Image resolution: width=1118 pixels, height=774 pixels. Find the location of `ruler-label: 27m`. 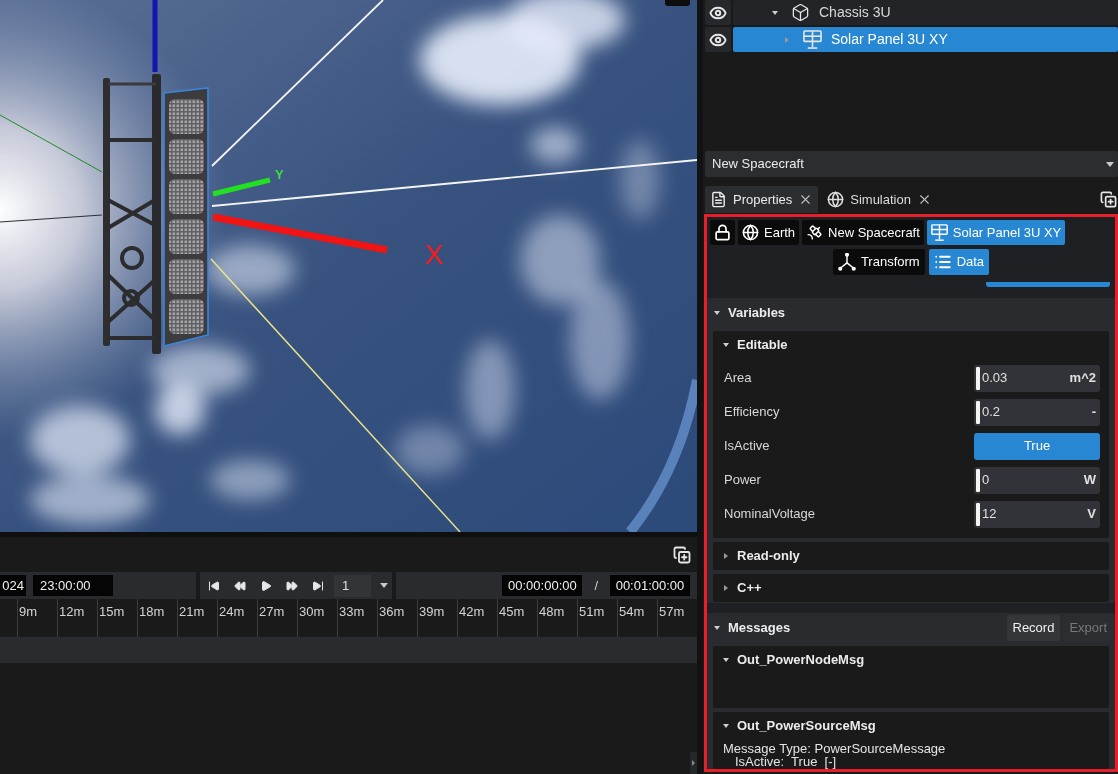

ruler-label: 27m is located at coordinates (272, 611).